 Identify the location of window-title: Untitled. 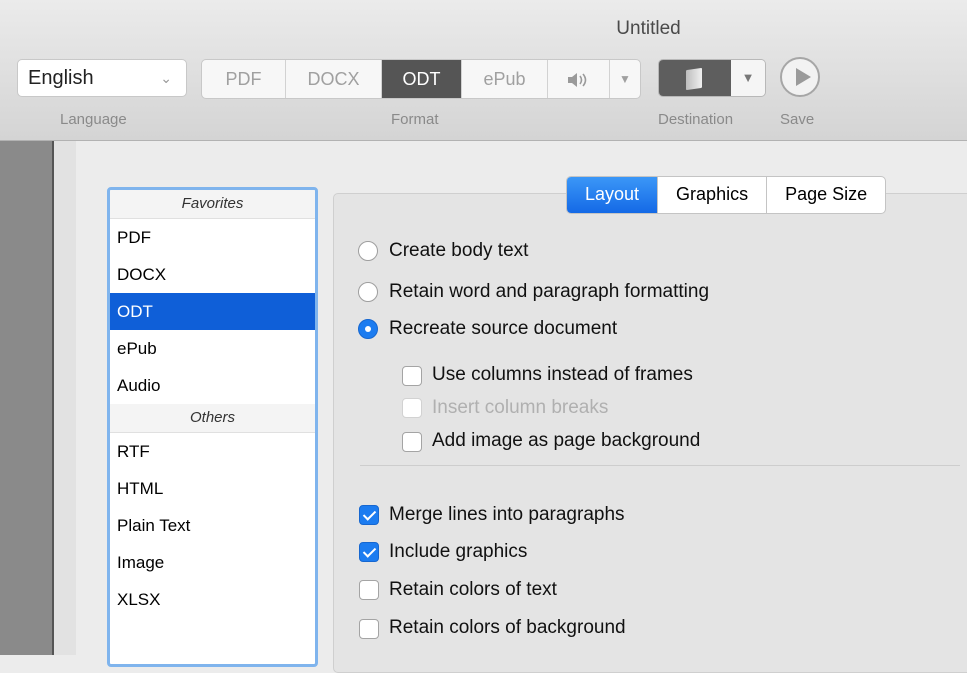
(648, 28).